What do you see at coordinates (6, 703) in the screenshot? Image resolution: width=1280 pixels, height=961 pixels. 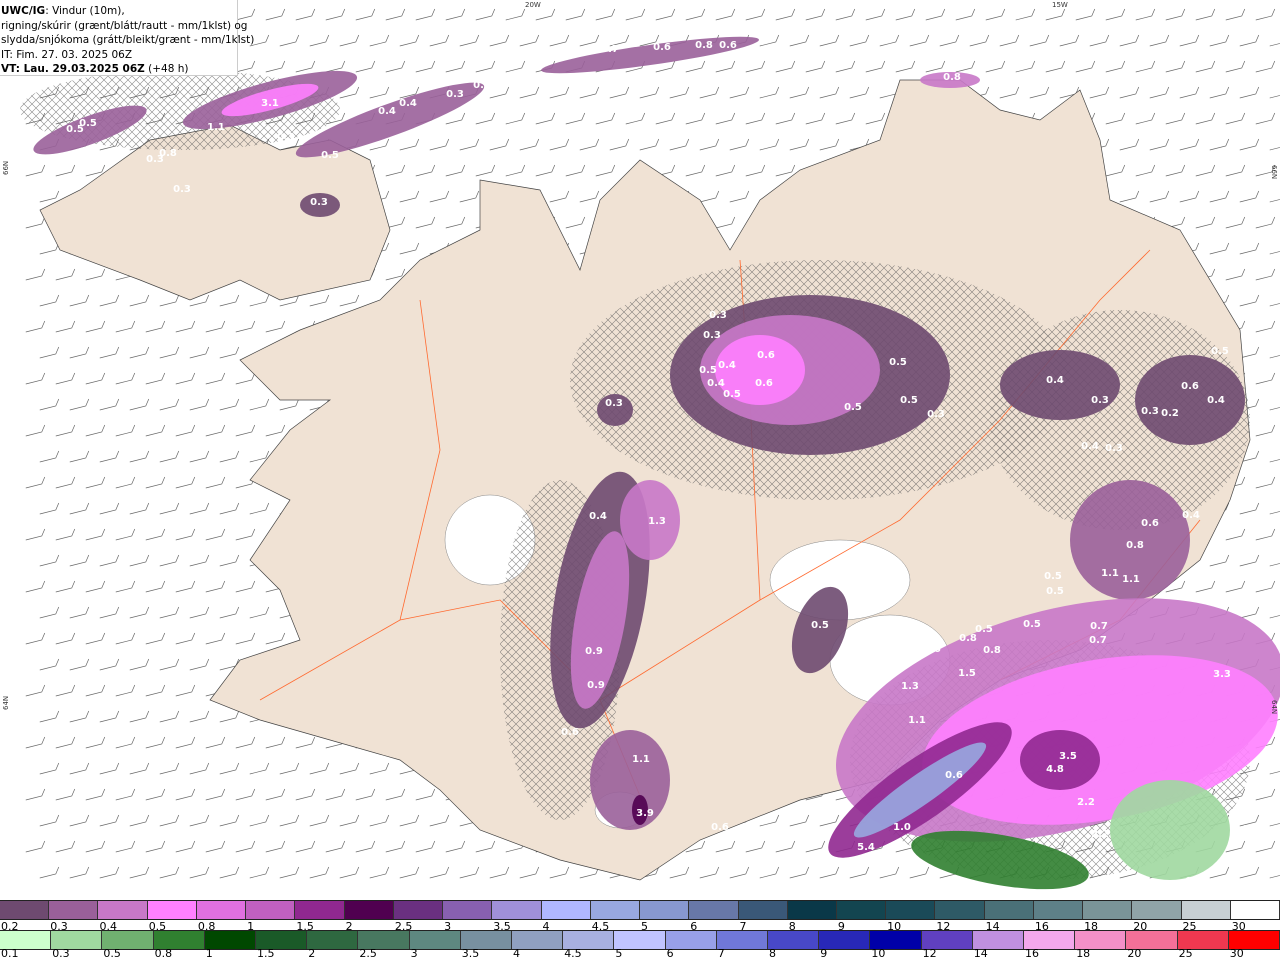 I see `lat-64n-left-label: 64N` at bounding box center [6, 703].